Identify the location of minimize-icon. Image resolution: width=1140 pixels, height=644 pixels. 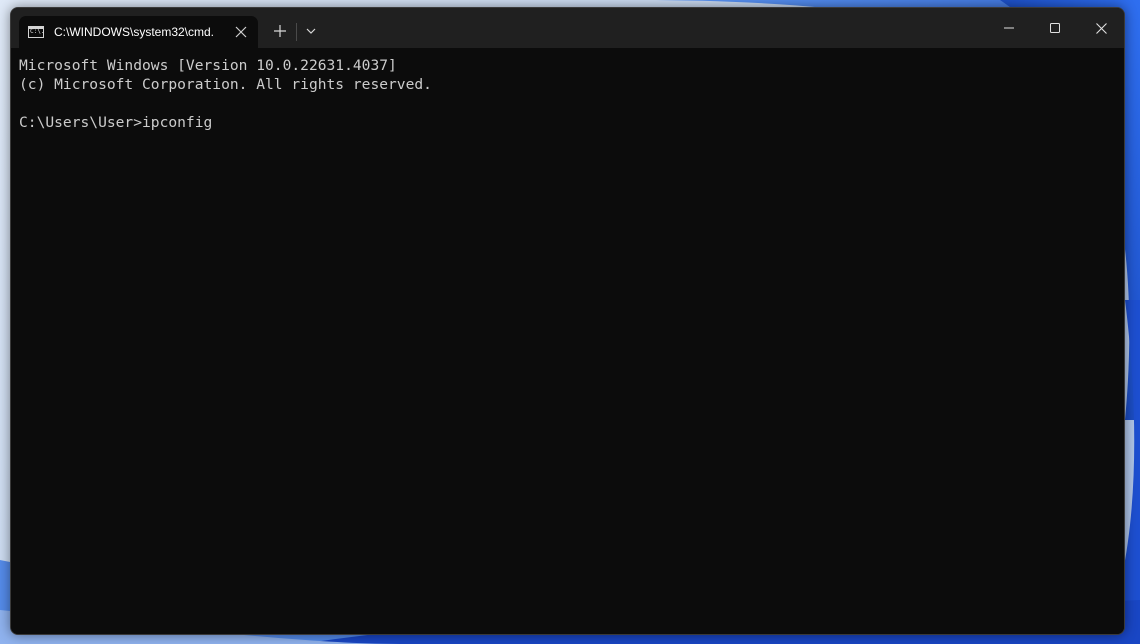
(1009, 28).